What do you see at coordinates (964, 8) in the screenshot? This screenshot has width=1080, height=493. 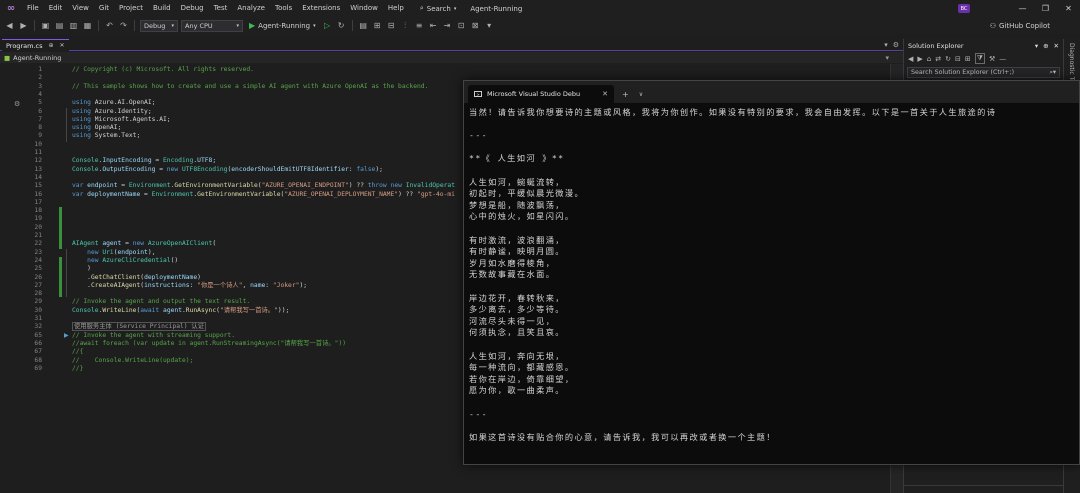 I see `user-avatar: BC` at bounding box center [964, 8].